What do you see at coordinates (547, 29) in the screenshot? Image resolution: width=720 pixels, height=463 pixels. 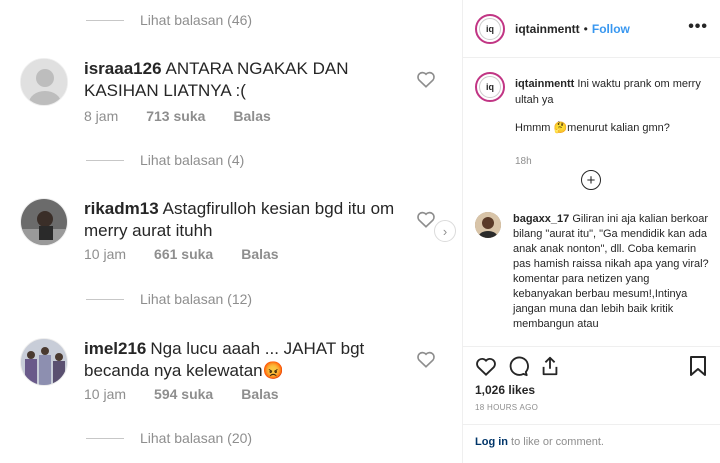 I see `account-name: iqtainmentt` at bounding box center [547, 29].